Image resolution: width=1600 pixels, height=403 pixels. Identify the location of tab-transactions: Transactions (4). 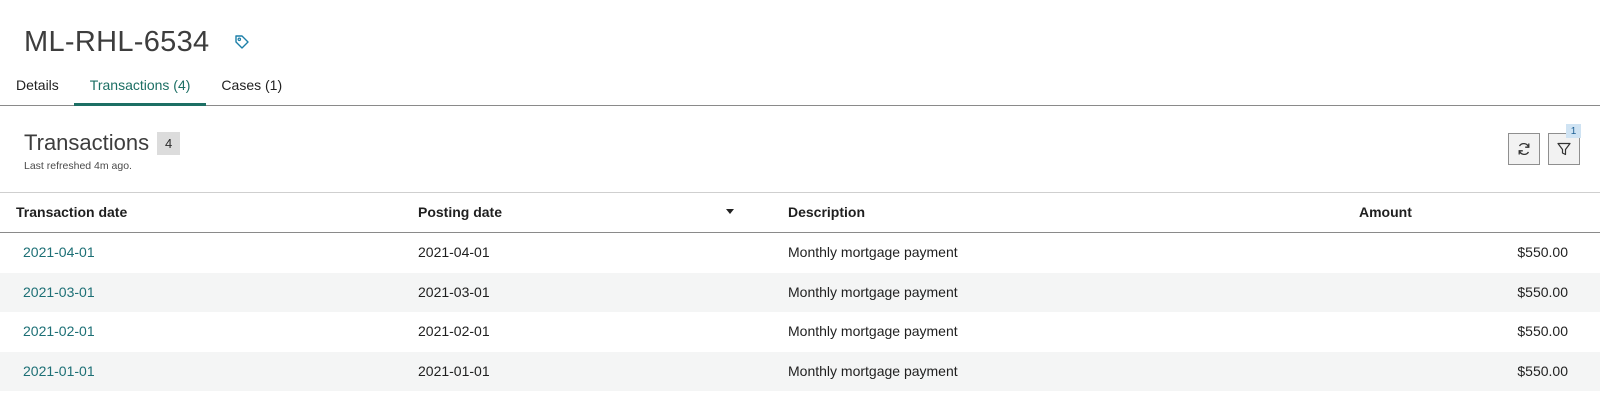
(140, 87).